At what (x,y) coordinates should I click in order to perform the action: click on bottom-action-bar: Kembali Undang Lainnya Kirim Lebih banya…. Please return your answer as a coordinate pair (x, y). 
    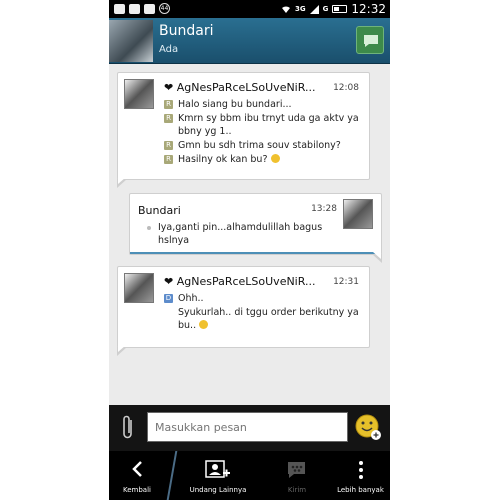
    Looking at the image, I should click on (249, 475).